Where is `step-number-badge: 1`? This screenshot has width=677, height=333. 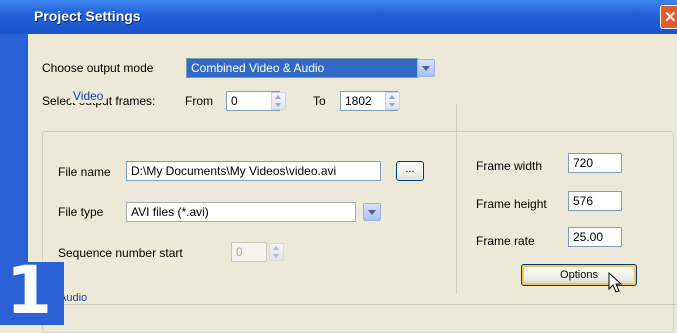
step-number-badge: 1 is located at coordinates (32, 291).